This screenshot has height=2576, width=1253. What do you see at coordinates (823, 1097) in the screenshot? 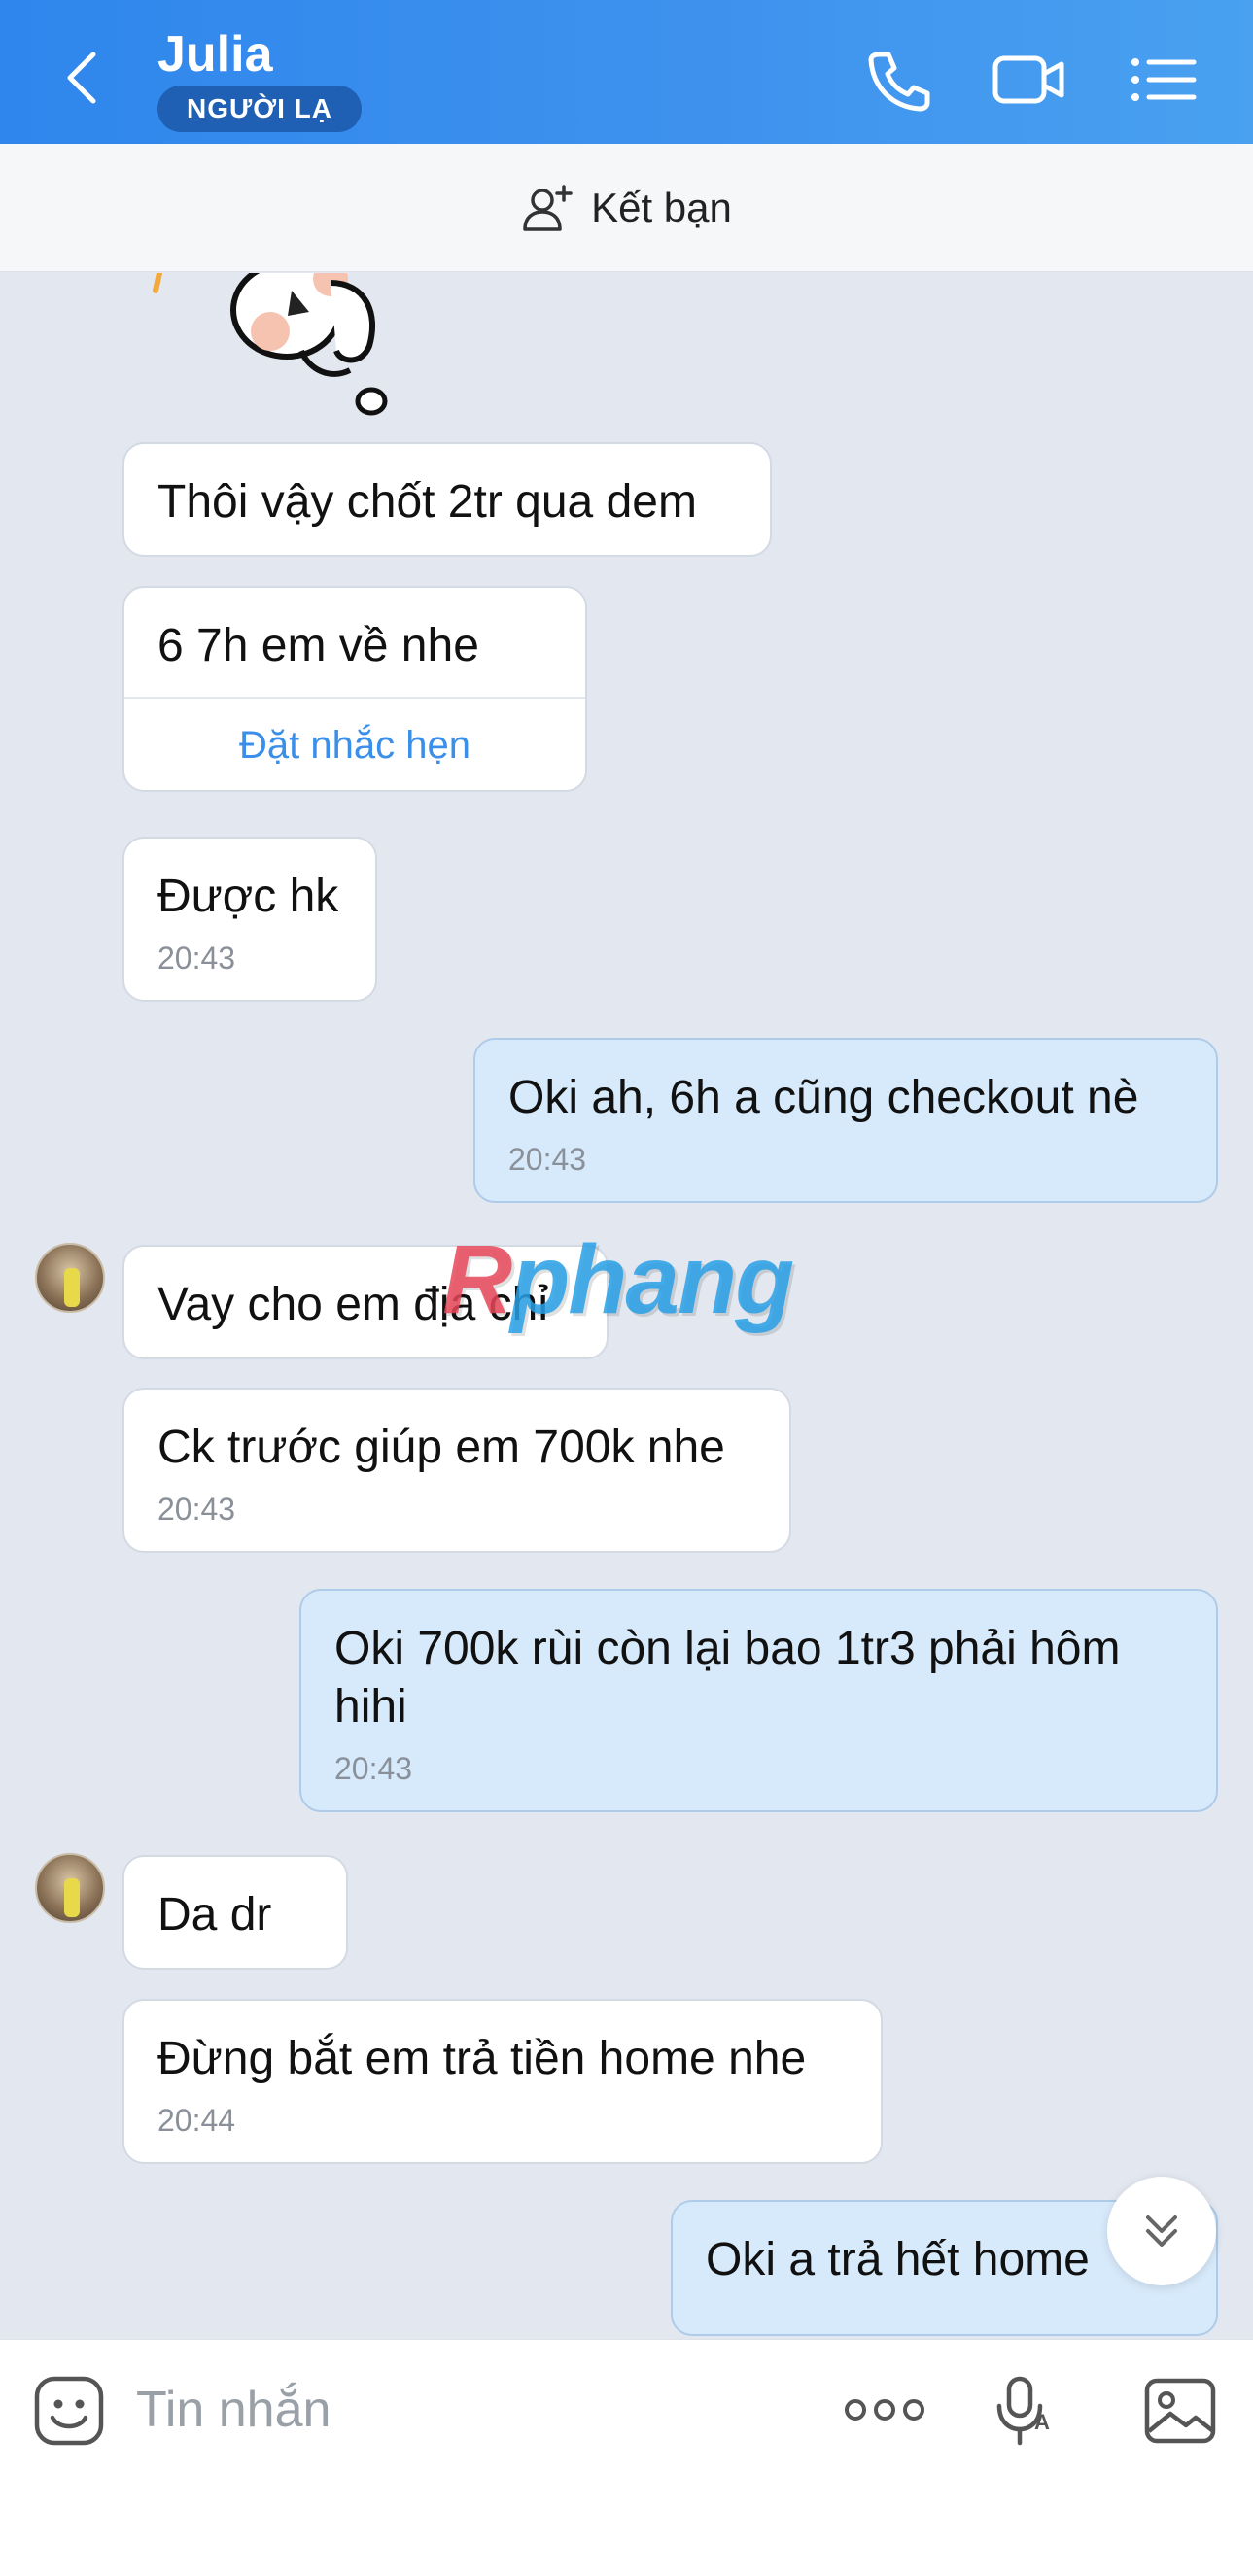
I see `message-text: Oki ah, 6h a cũng checkout nè` at bounding box center [823, 1097].